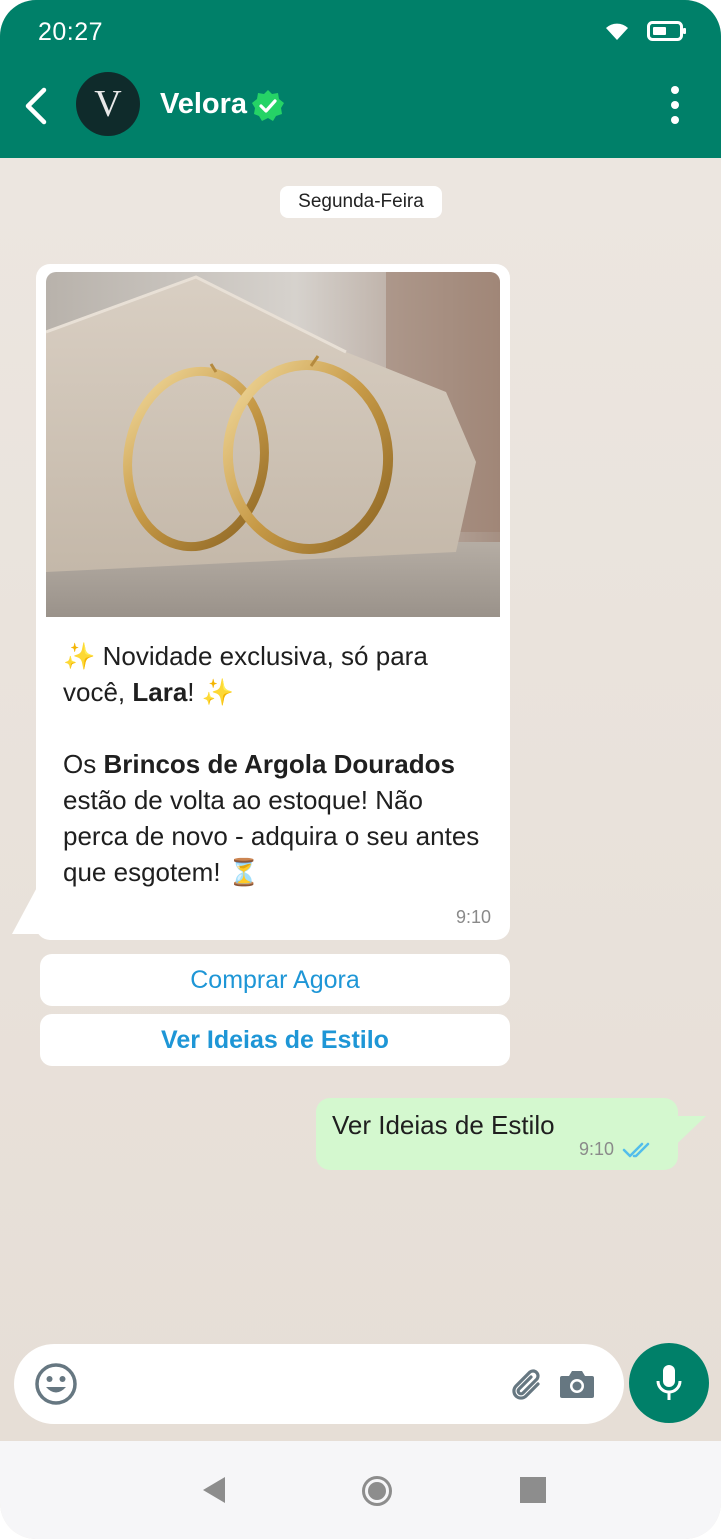 The height and width of the screenshot is (1539, 721). I want to click on outgoing-meta: 9:10, so click(617, 1149).